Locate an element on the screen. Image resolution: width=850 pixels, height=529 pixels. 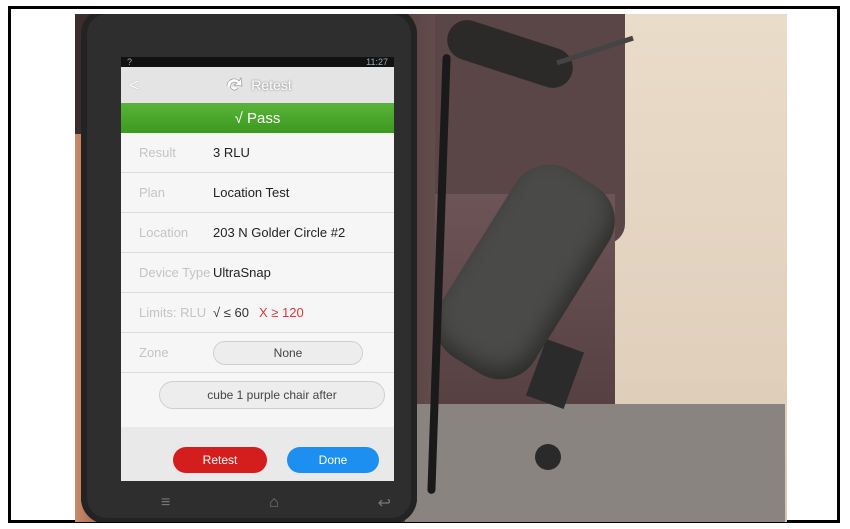
row-value: Location Test is located at coordinates (251, 192).